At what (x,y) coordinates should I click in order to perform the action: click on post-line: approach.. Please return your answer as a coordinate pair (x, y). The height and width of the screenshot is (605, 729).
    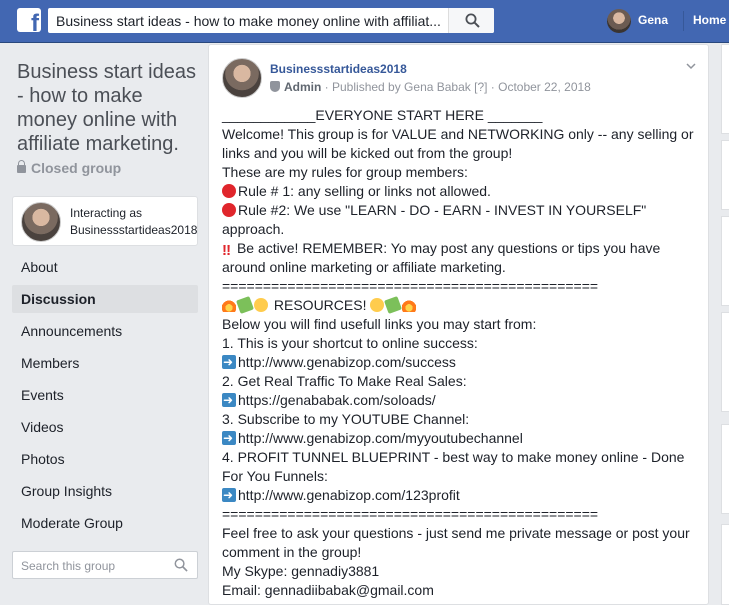
    Looking at the image, I should click on (253, 229).